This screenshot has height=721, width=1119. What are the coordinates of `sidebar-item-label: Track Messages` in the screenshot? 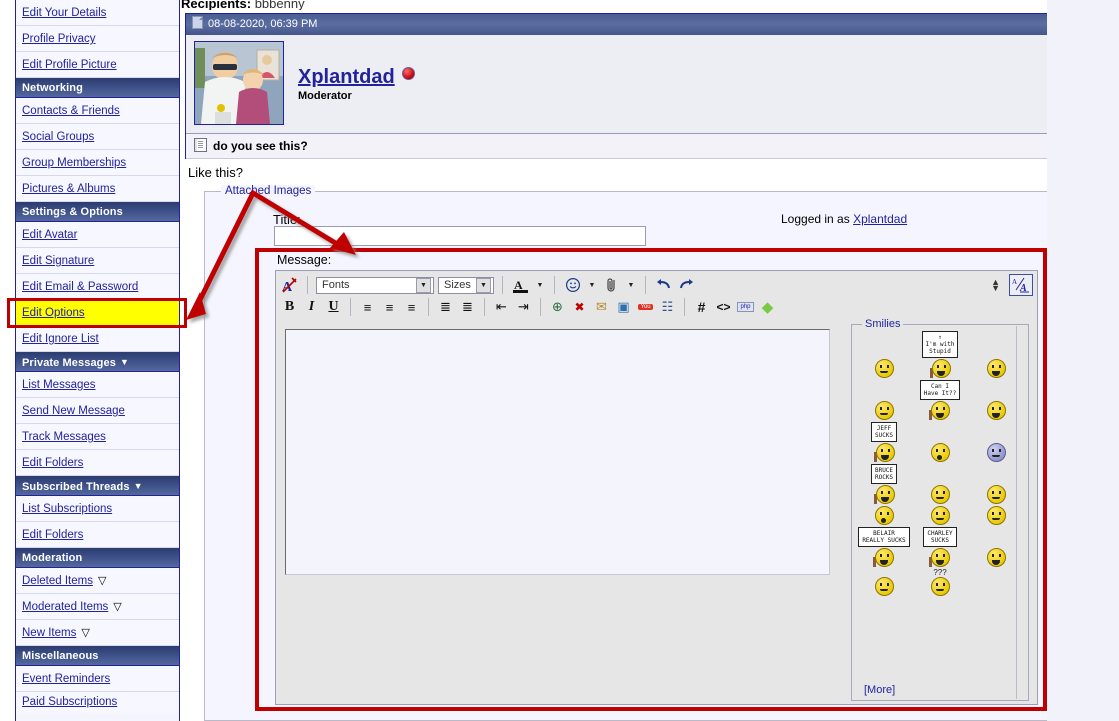 It's located at (64, 437).